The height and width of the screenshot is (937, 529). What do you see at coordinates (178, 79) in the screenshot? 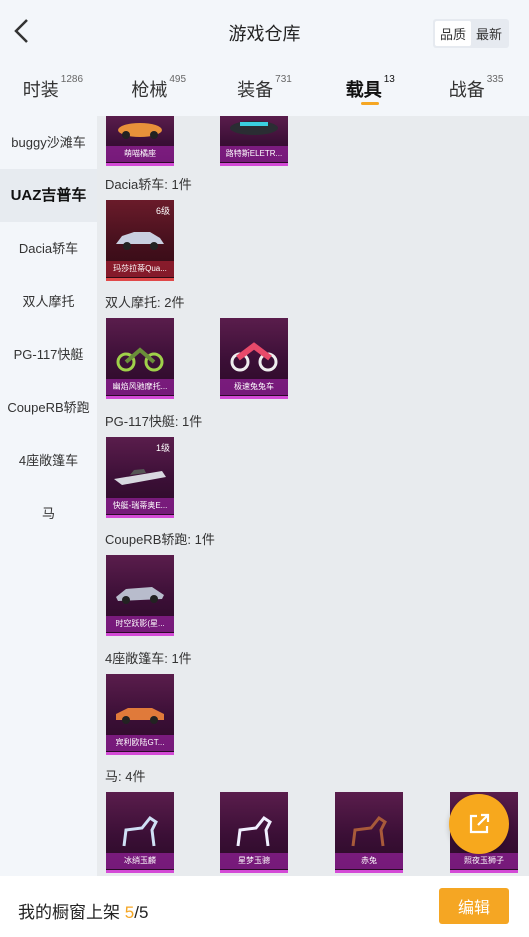
I see `tab-count: 495` at bounding box center [178, 79].